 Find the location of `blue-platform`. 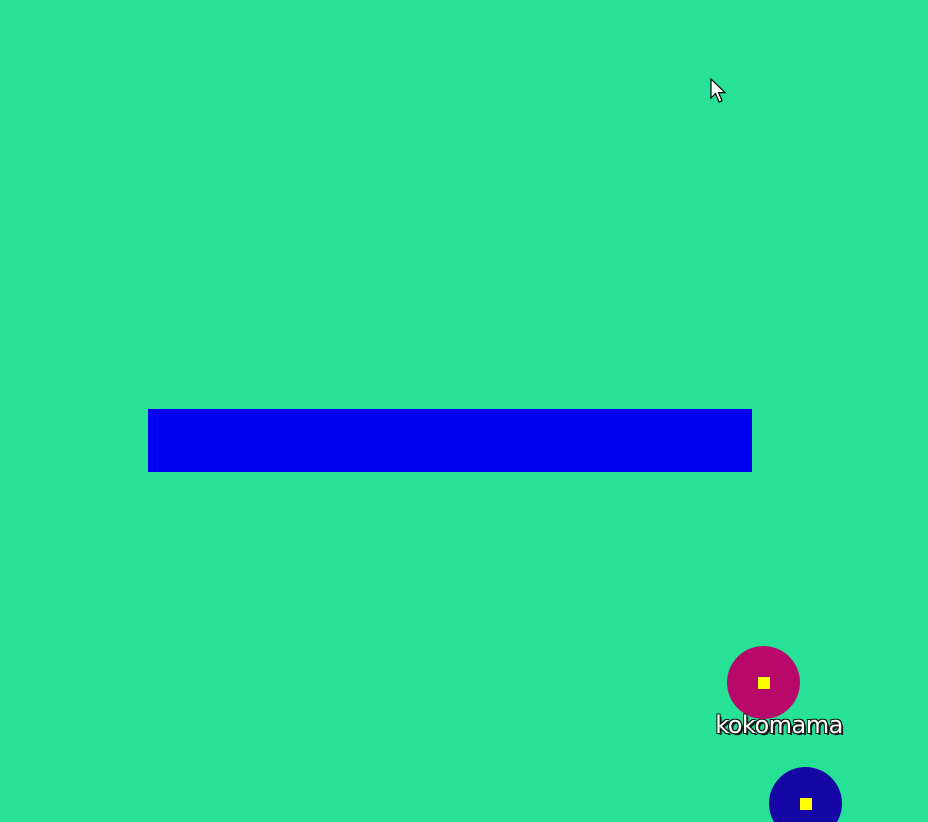

blue-platform is located at coordinates (450, 440).